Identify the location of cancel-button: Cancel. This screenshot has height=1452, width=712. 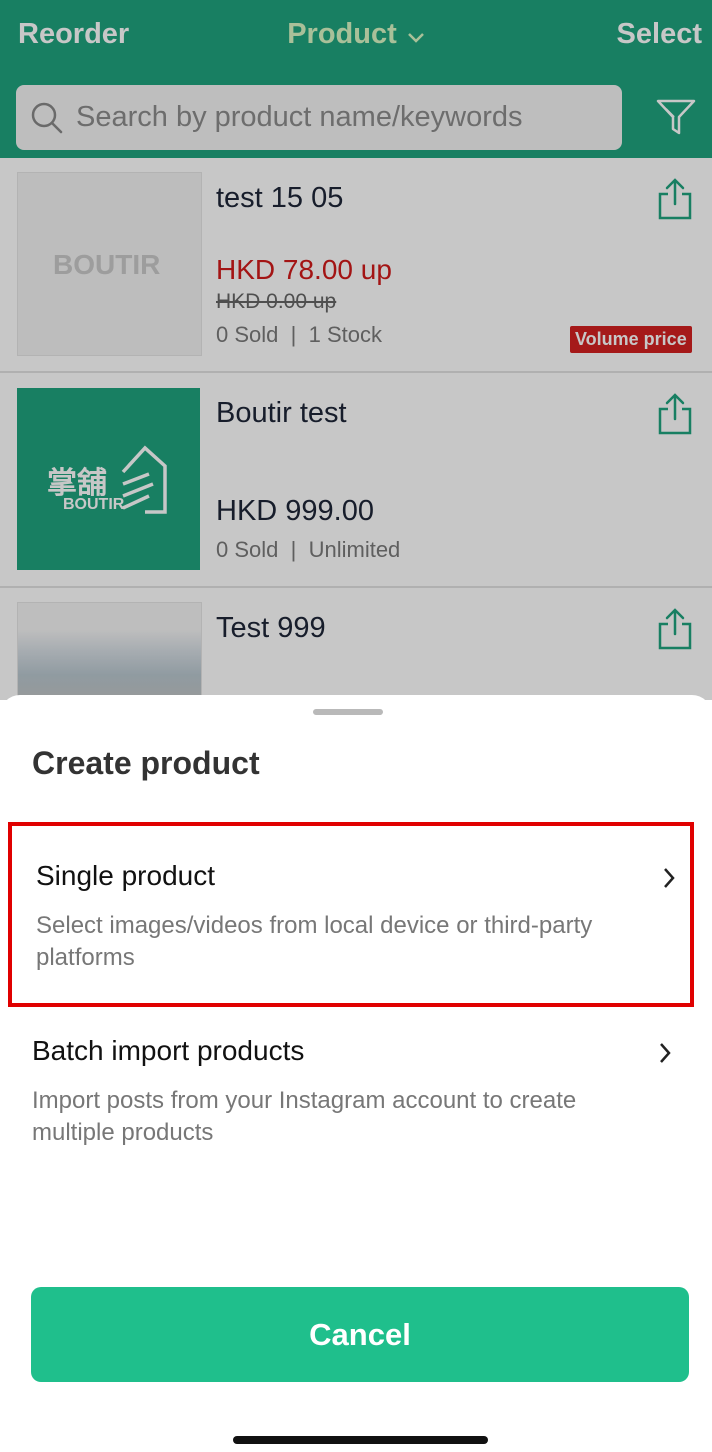
(360, 1334).